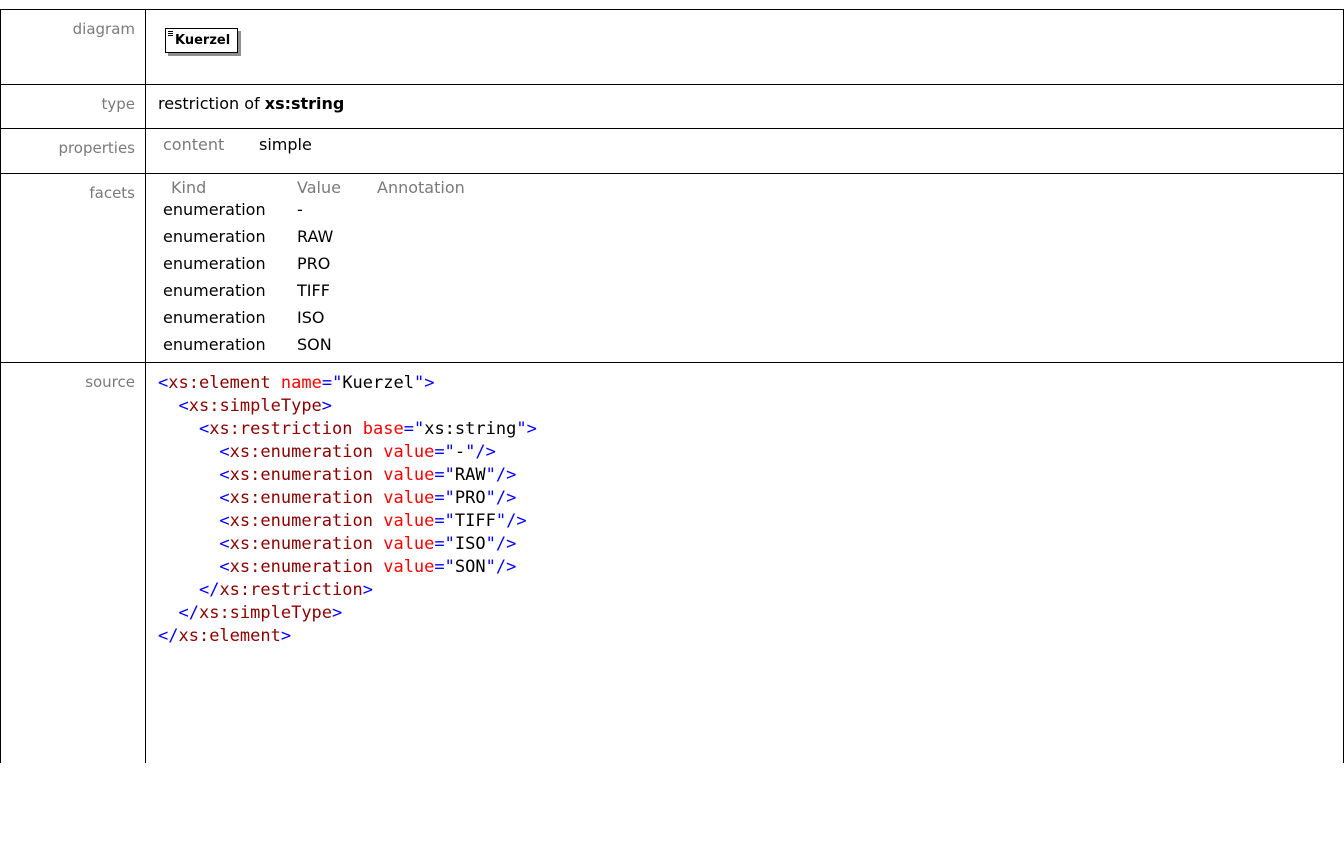 The image size is (1344, 841). Describe the element at coordinates (744, 141) in the screenshot. I see `properties-grid: content simple` at that location.